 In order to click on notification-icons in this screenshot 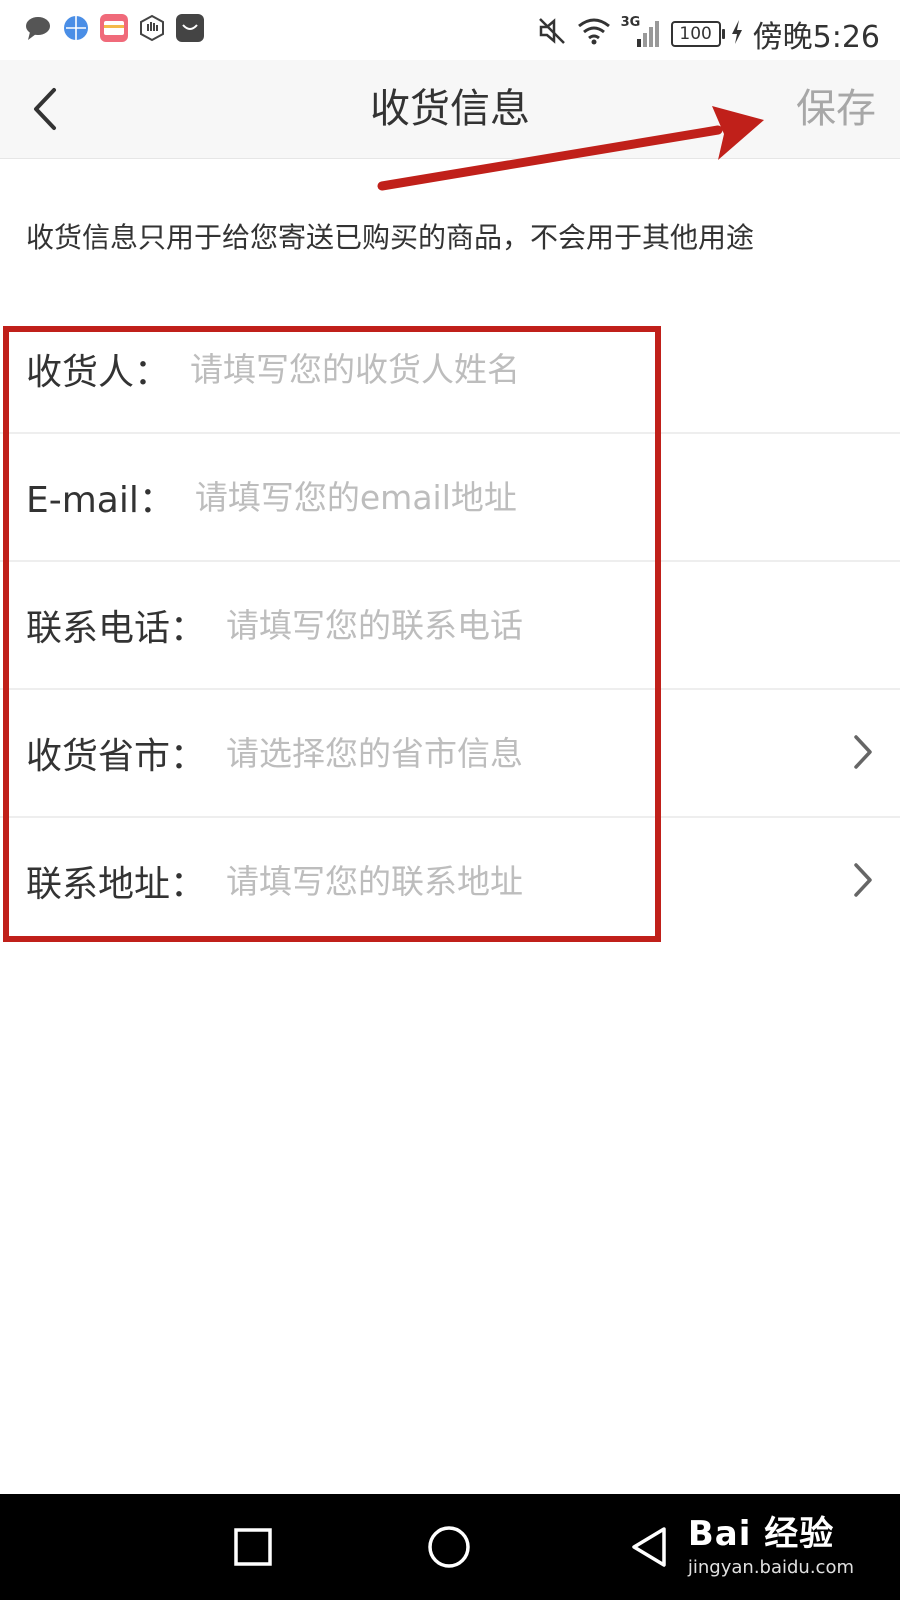, I will do `click(114, 28)`.